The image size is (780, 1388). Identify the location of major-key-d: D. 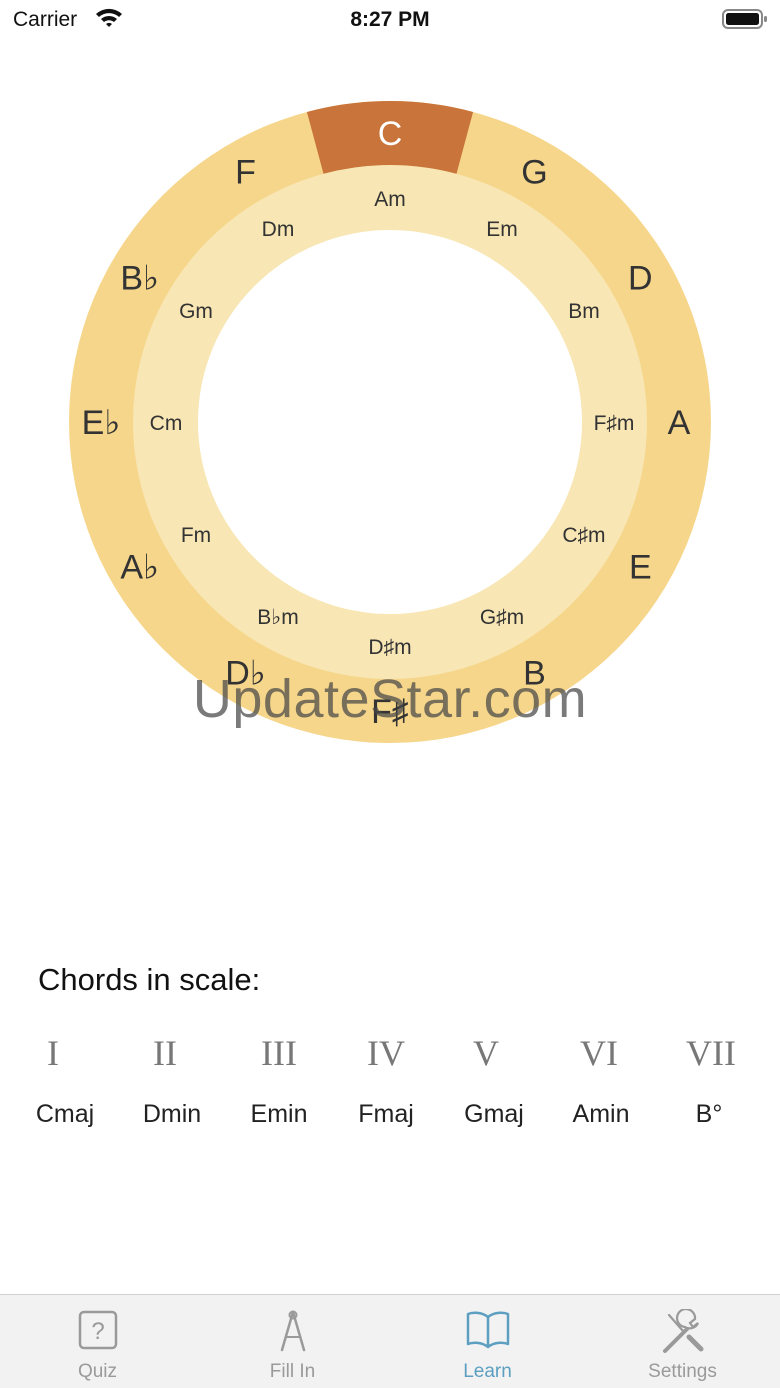
(640, 279).